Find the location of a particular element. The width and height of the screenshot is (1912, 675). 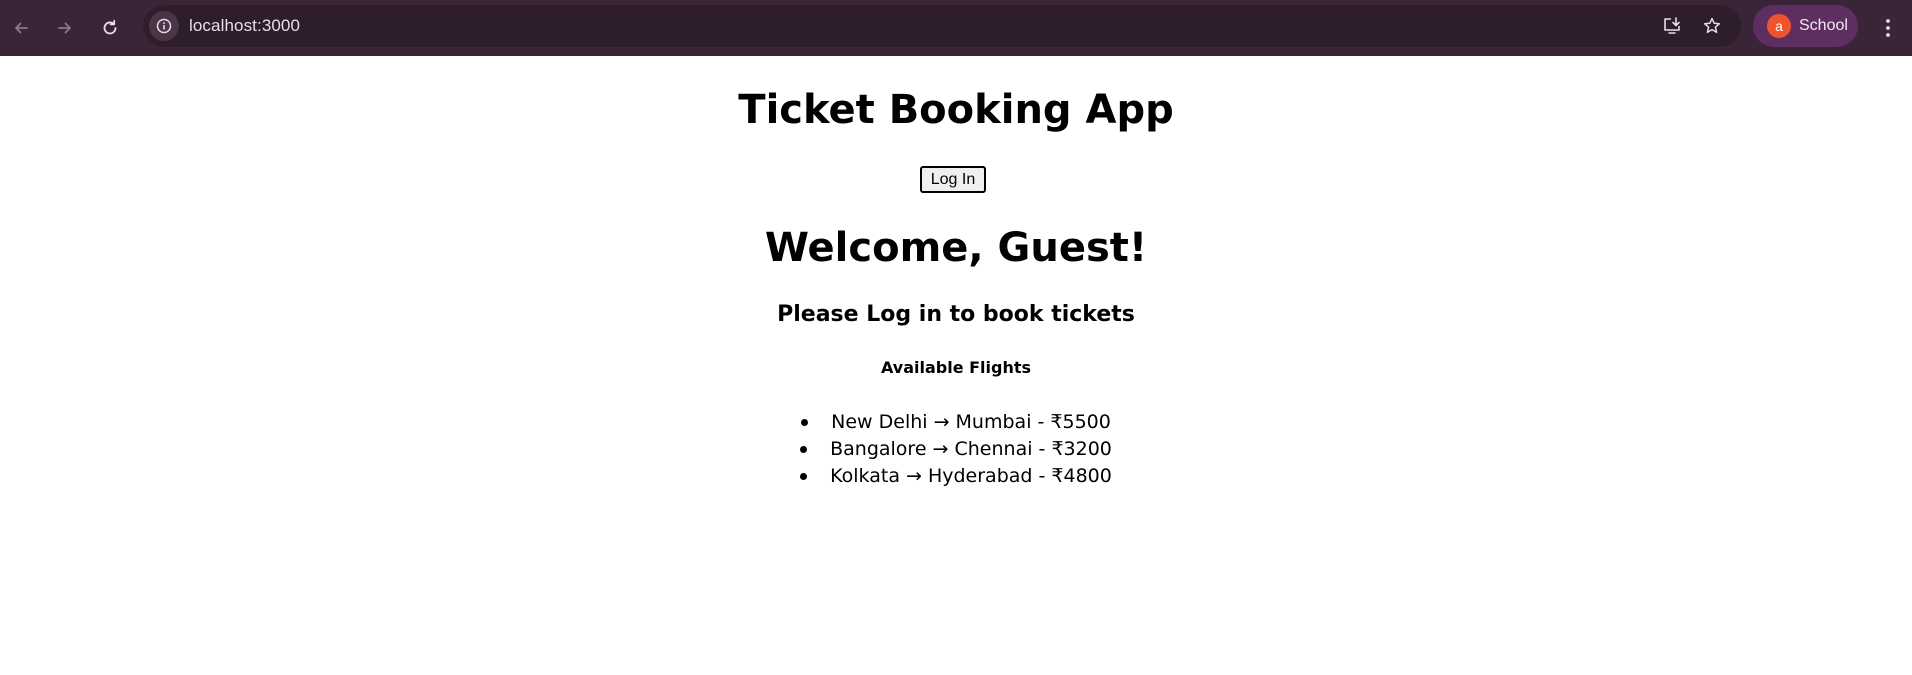

forward-arrow-icon is located at coordinates (64, 28).